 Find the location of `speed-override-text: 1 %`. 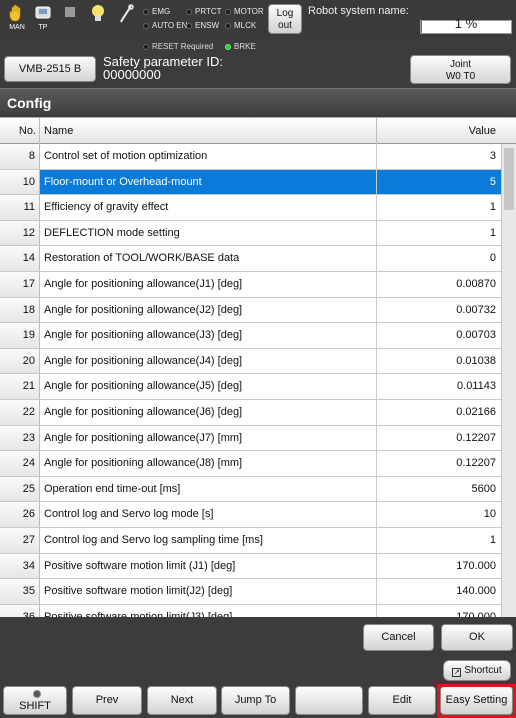

speed-override-text: 1 % is located at coordinates (466, 23).